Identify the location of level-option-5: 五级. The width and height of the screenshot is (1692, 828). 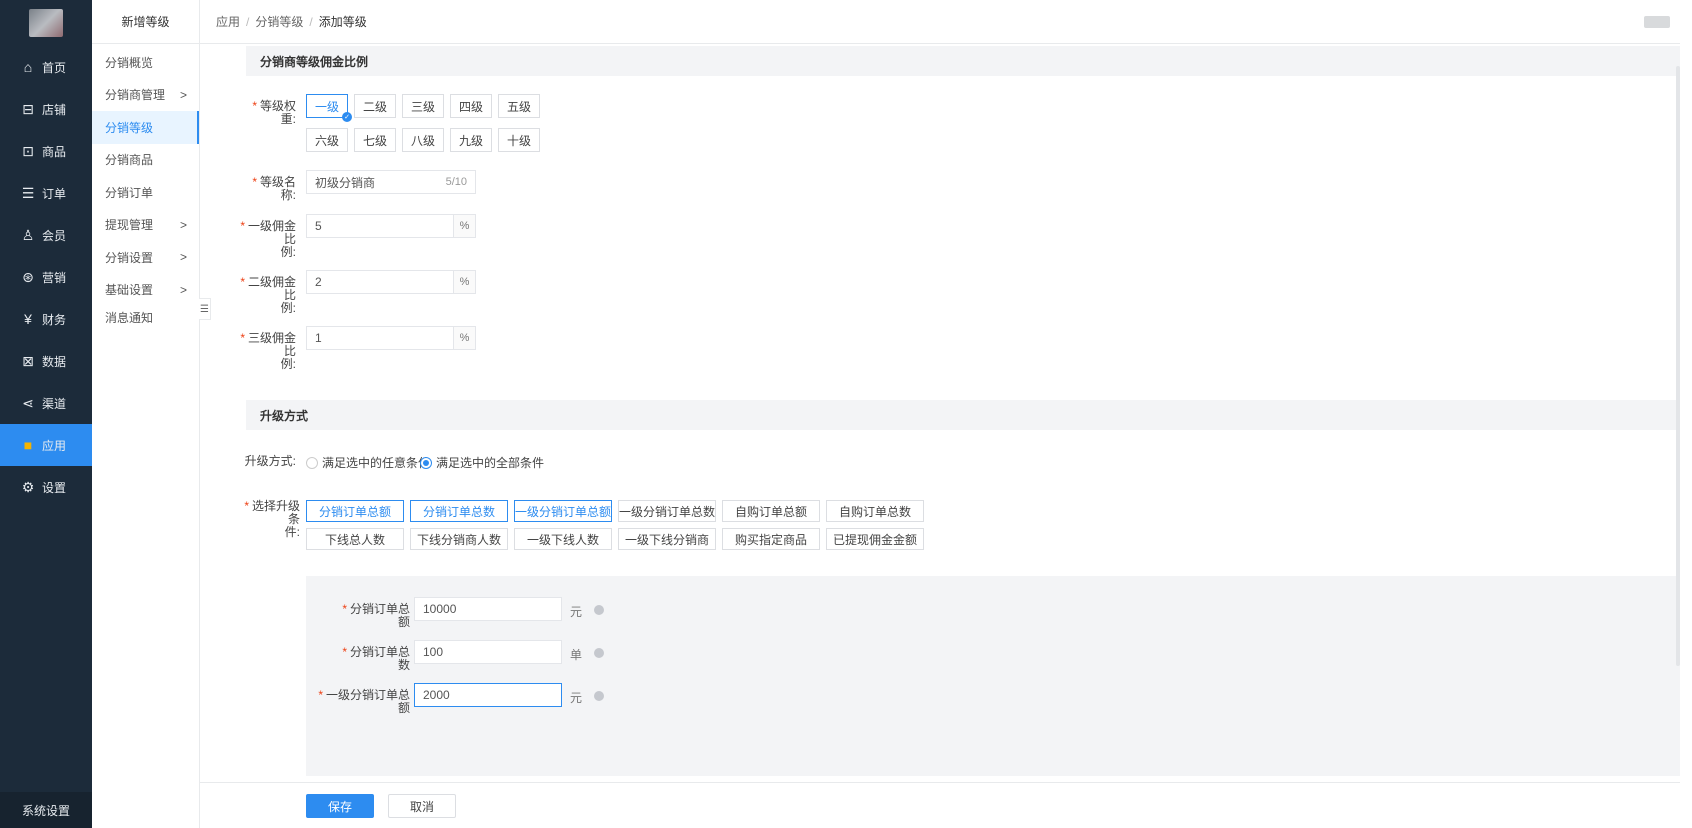
(519, 106).